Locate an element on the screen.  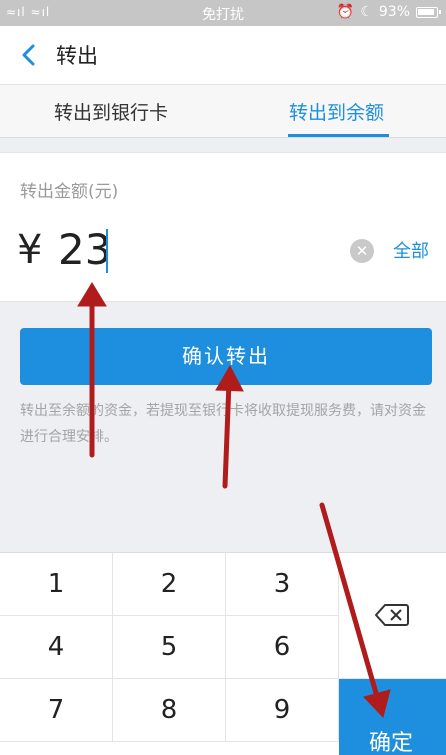
clear-button: ✕ is located at coordinates (362, 251).